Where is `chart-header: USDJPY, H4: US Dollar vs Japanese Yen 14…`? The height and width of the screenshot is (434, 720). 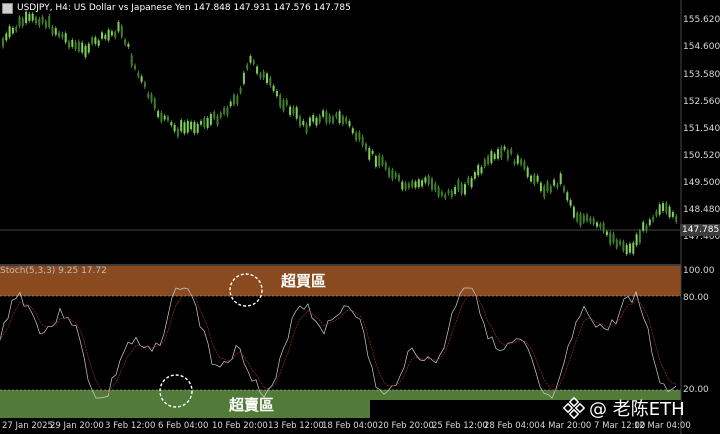 chart-header: USDJPY, H4: US Dollar vs Japanese Yen 14… is located at coordinates (176, 8).